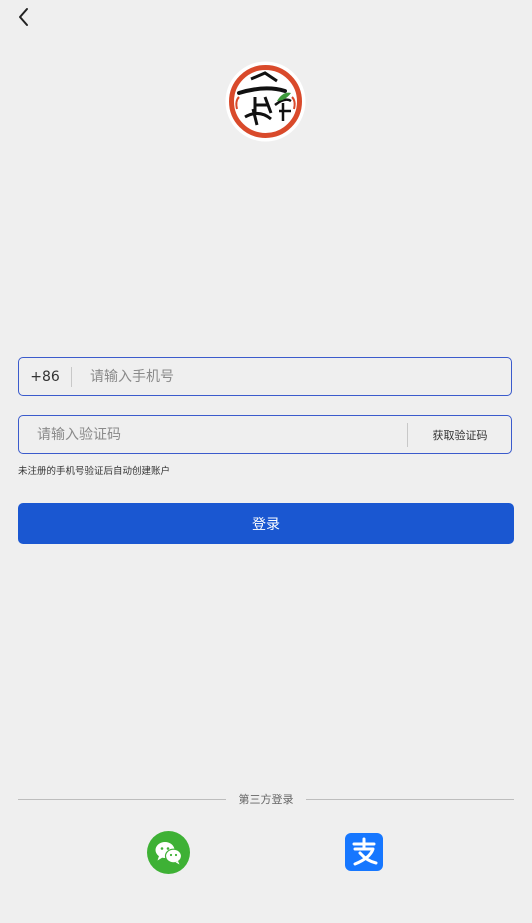  I want to click on phone-field: +86, so click(265, 376).